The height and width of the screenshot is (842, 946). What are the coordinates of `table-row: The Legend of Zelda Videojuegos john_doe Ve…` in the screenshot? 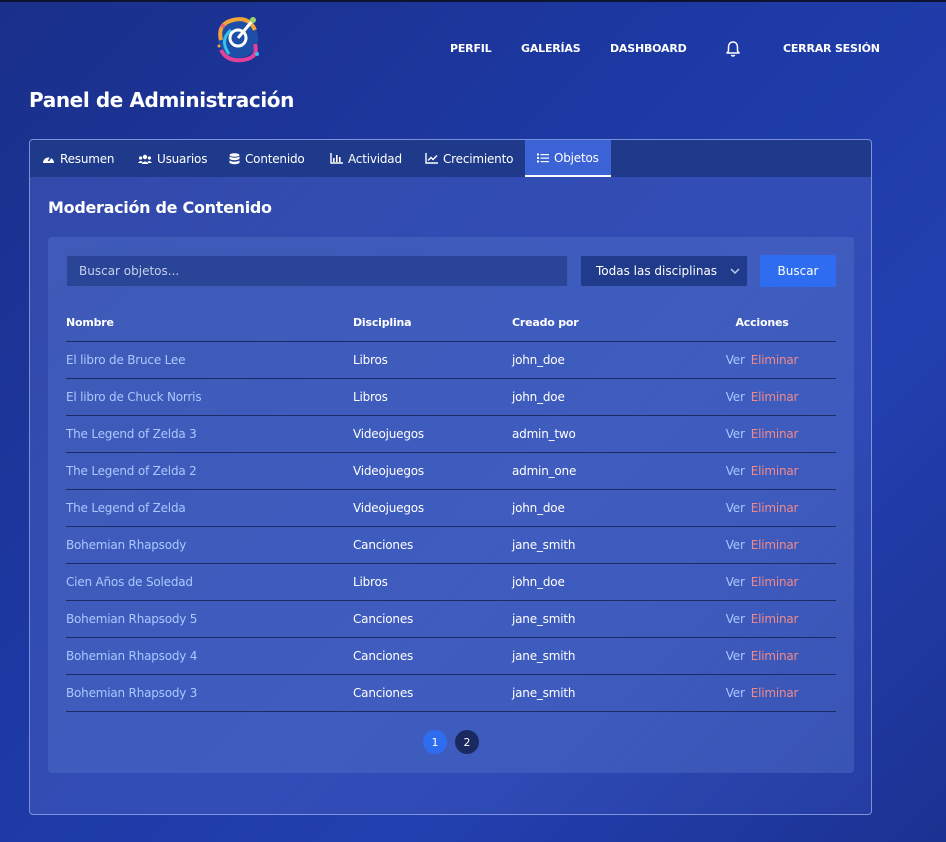 It's located at (451, 508).